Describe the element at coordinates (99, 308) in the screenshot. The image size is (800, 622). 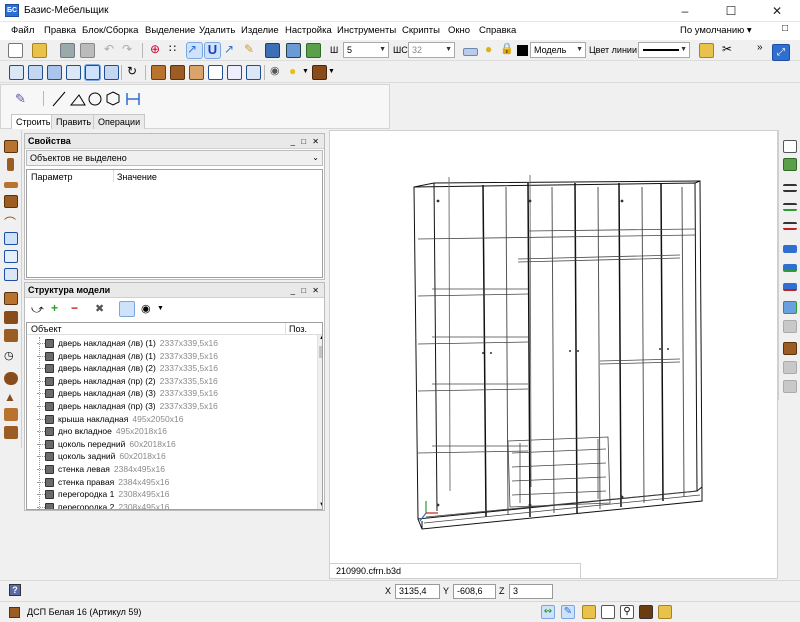
I see `tools-icon: ✖` at that location.